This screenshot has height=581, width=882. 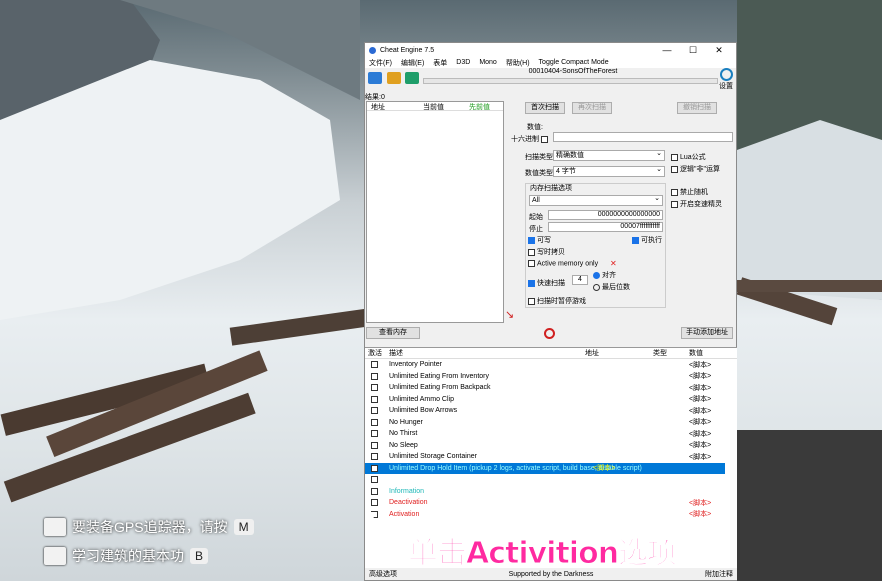 I want to click on not-option: 逻辑"非"运算, so click(x=695, y=169).